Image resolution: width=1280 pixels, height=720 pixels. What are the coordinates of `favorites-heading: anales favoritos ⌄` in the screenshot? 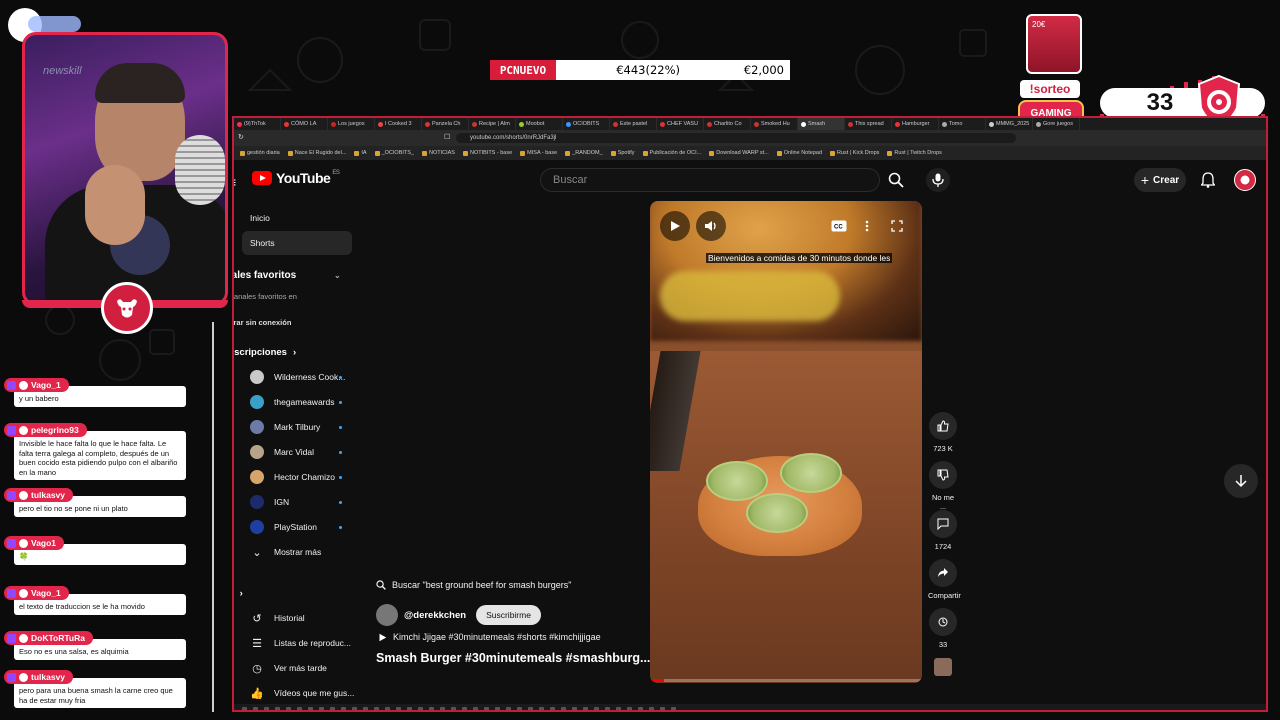 It's located at (287, 275).